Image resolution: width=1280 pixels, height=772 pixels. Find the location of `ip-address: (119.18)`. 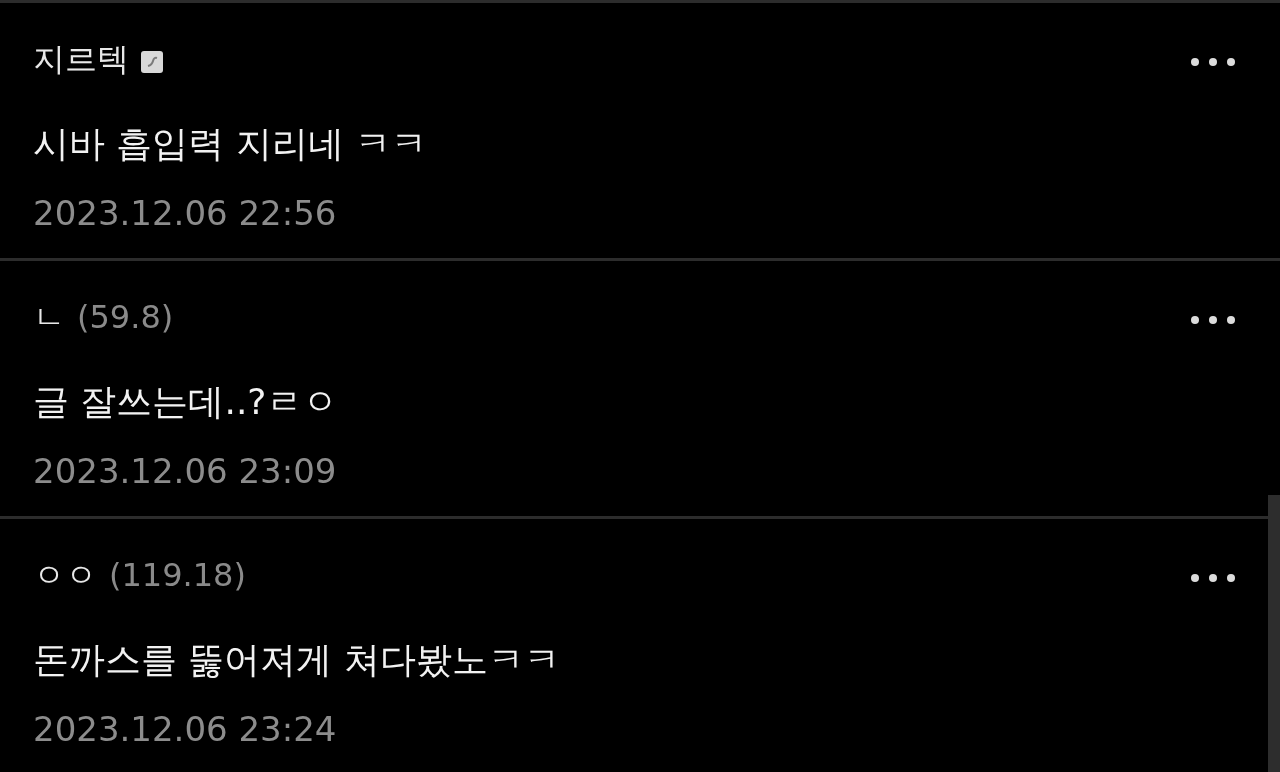

ip-address: (119.18) is located at coordinates (177, 575).